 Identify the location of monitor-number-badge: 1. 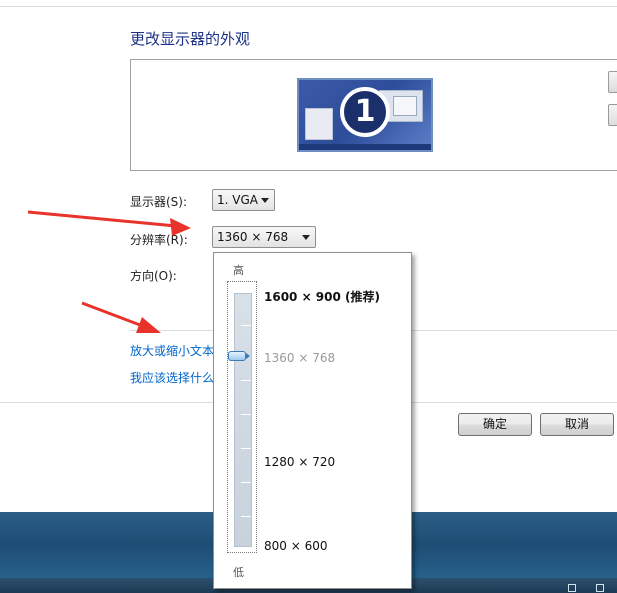
(365, 112).